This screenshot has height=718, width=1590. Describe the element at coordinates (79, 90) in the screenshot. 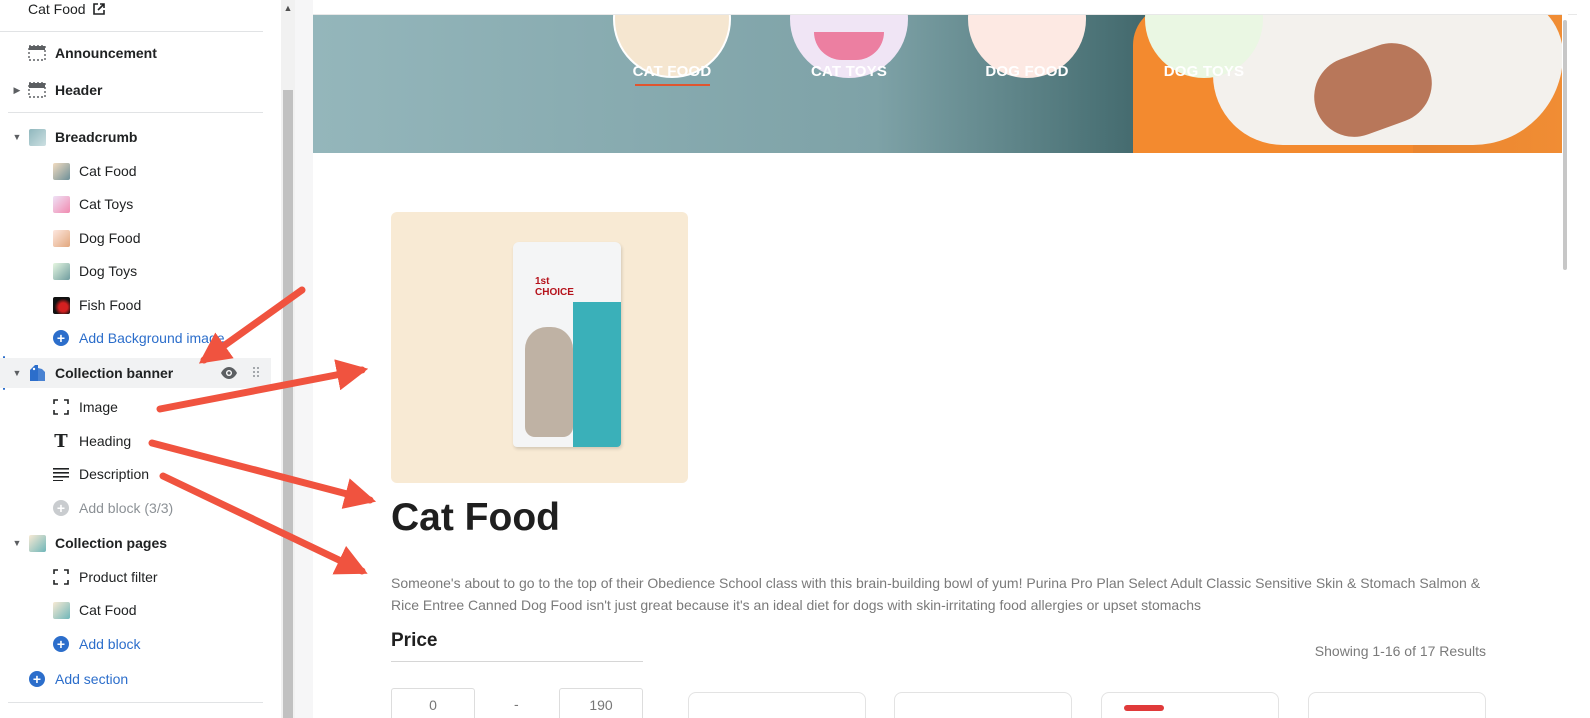

I see `section-label: Header` at that location.